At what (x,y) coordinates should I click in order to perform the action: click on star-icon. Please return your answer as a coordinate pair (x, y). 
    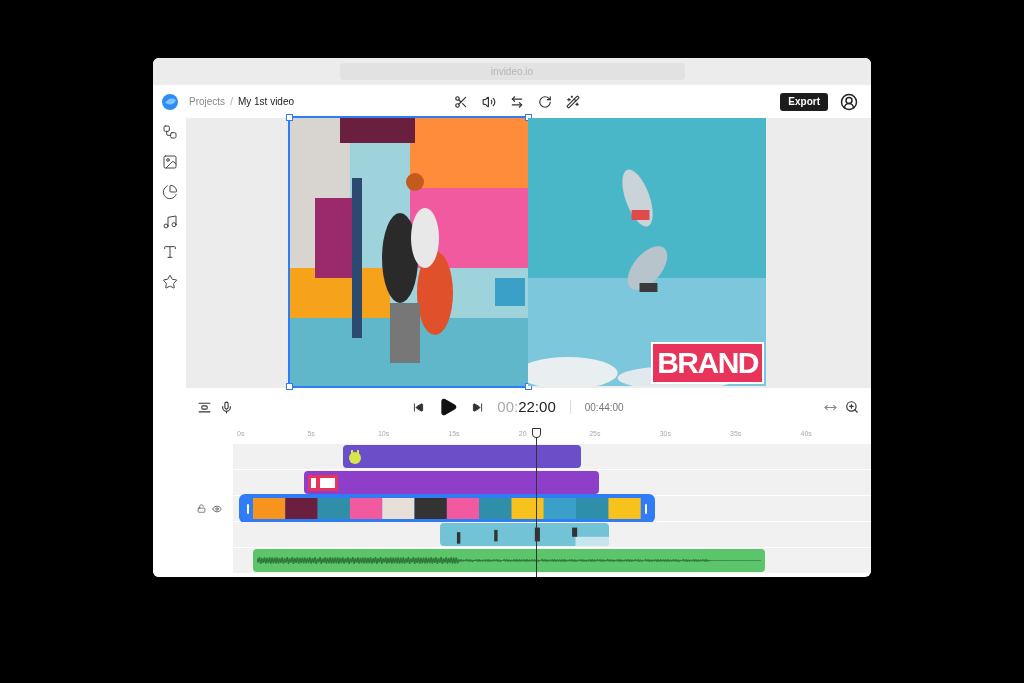
    Looking at the image, I should click on (169, 282).